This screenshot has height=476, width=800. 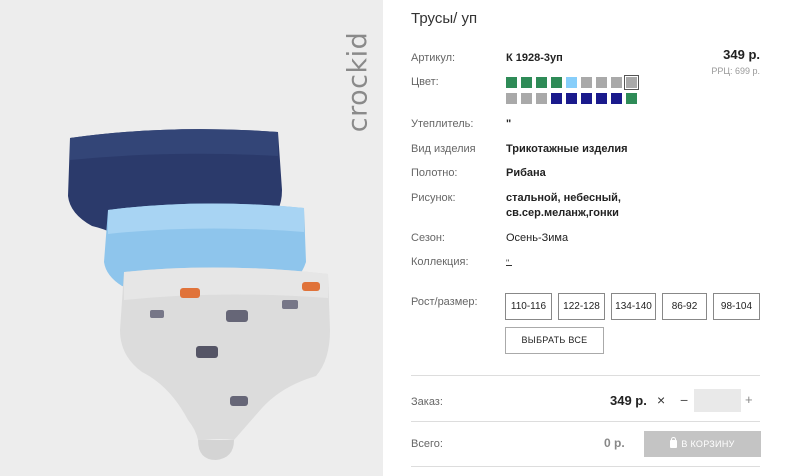 What do you see at coordinates (562, 213) in the screenshot?
I see `pattern-value-line2: св.сер.меланж,гонки` at bounding box center [562, 213].